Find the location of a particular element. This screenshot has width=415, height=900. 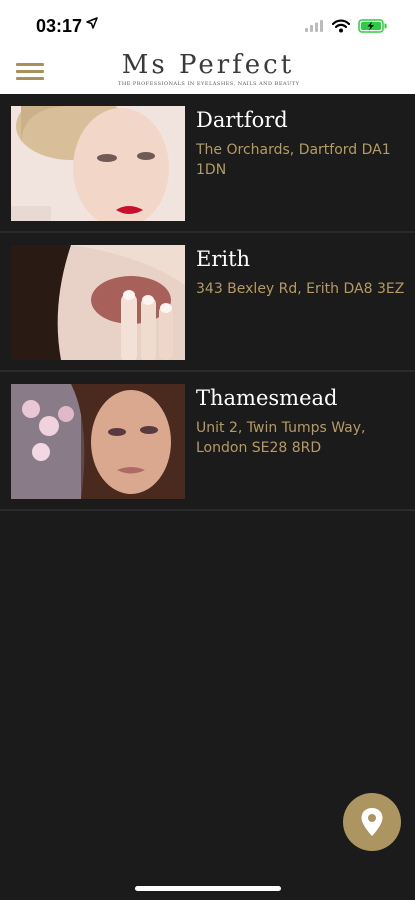

location-name: Thamesmead is located at coordinates (267, 398).